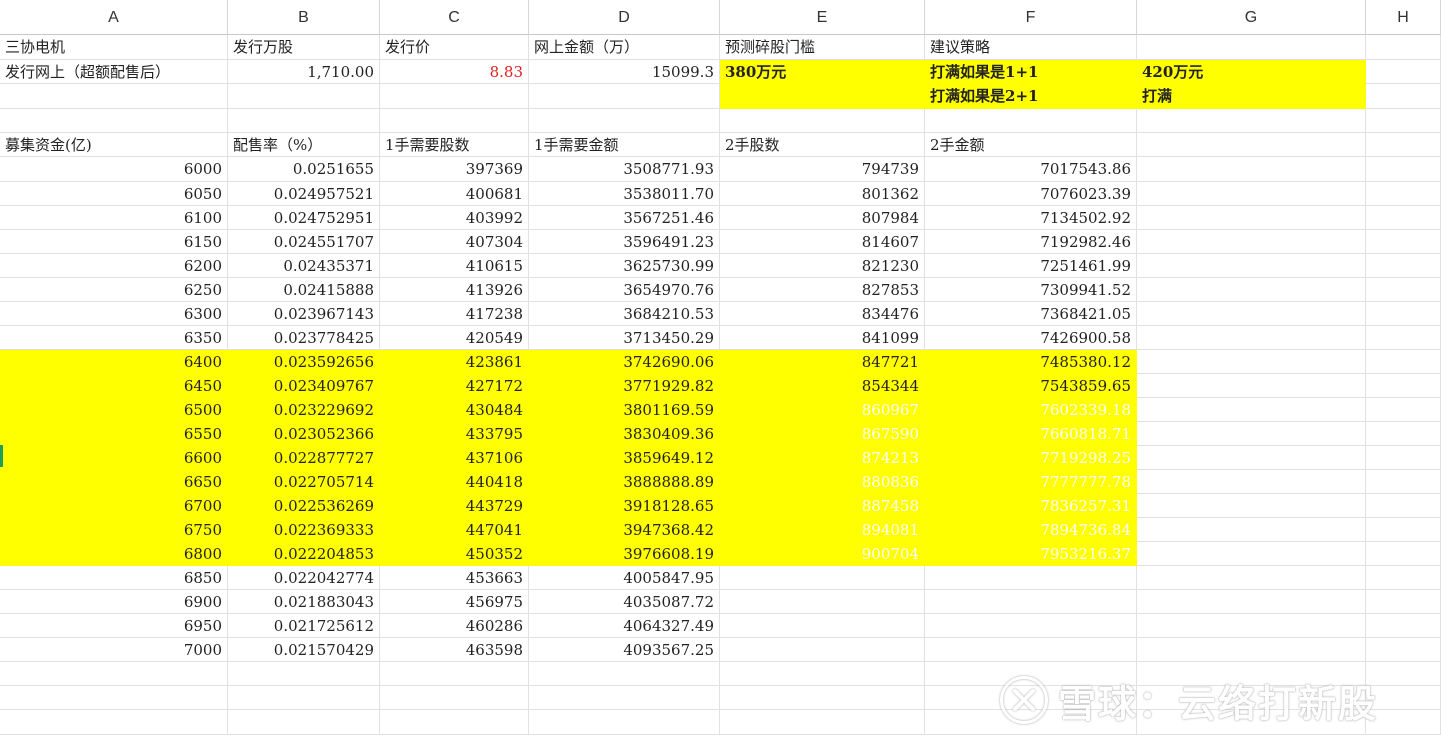 This screenshot has width=1441, height=745. I want to click on cell-e3, so click(822, 96).